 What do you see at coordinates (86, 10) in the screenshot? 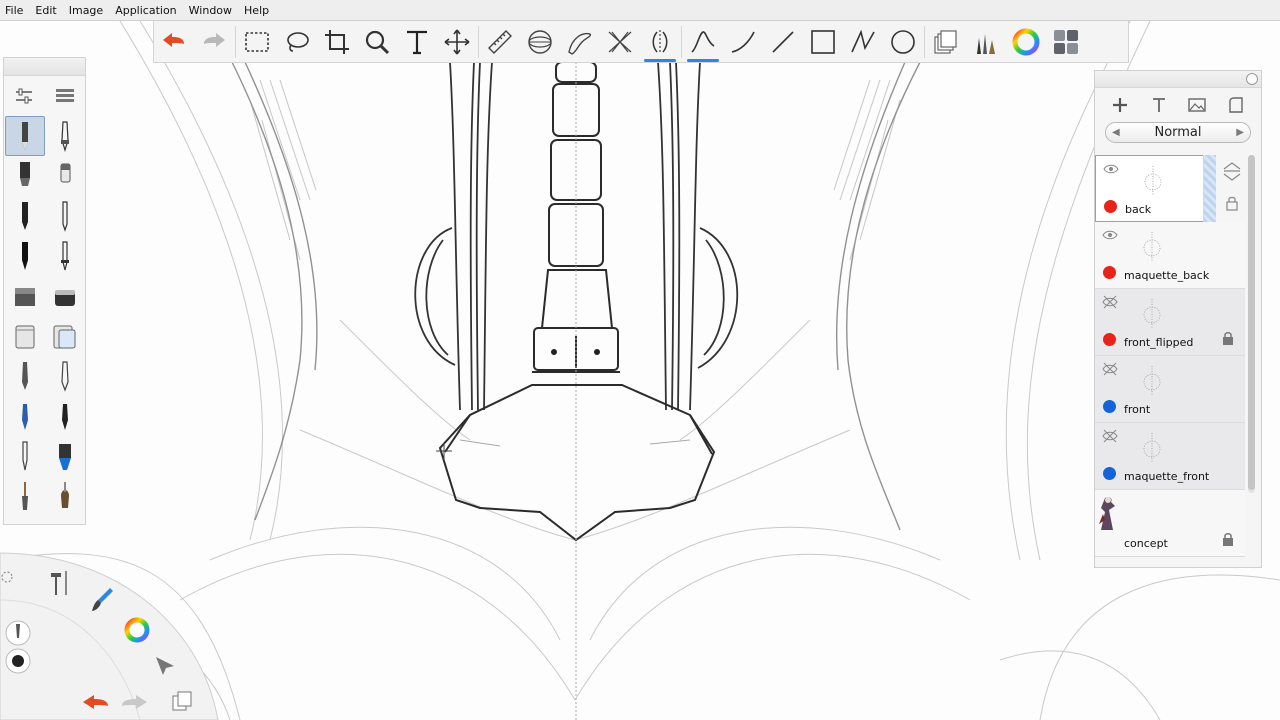
I see `menu-image: Image` at bounding box center [86, 10].